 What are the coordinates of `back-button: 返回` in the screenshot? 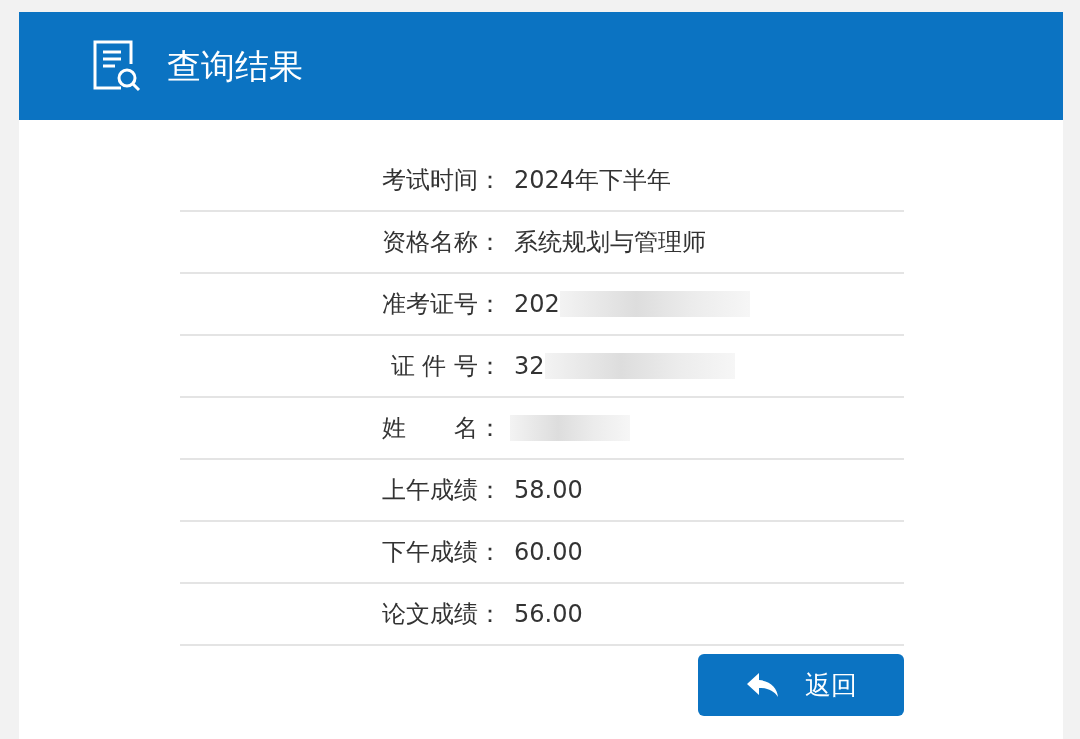 It's located at (801, 685).